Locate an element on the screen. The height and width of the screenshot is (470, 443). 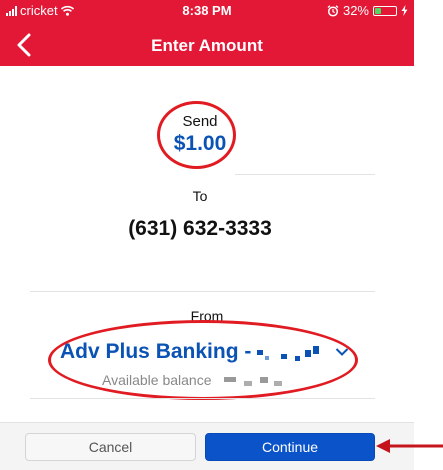
page-title: Enter Amount is located at coordinates (207, 45).